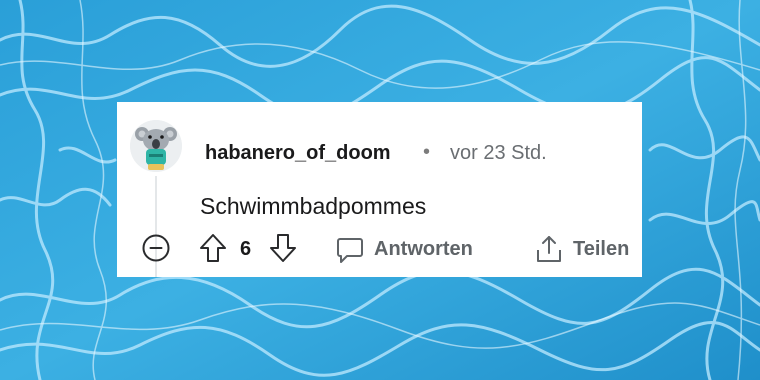 The image size is (760, 380). What do you see at coordinates (350, 250) in the screenshot?
I see `speech-bubble-icon` at bounding box center [350, 250].